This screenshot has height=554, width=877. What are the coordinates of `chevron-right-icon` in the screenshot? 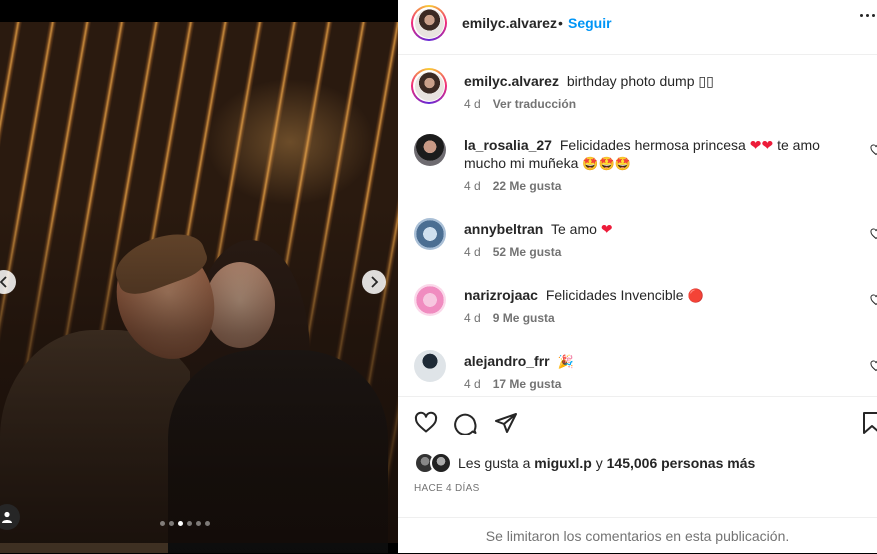 It's located at (375, 282).